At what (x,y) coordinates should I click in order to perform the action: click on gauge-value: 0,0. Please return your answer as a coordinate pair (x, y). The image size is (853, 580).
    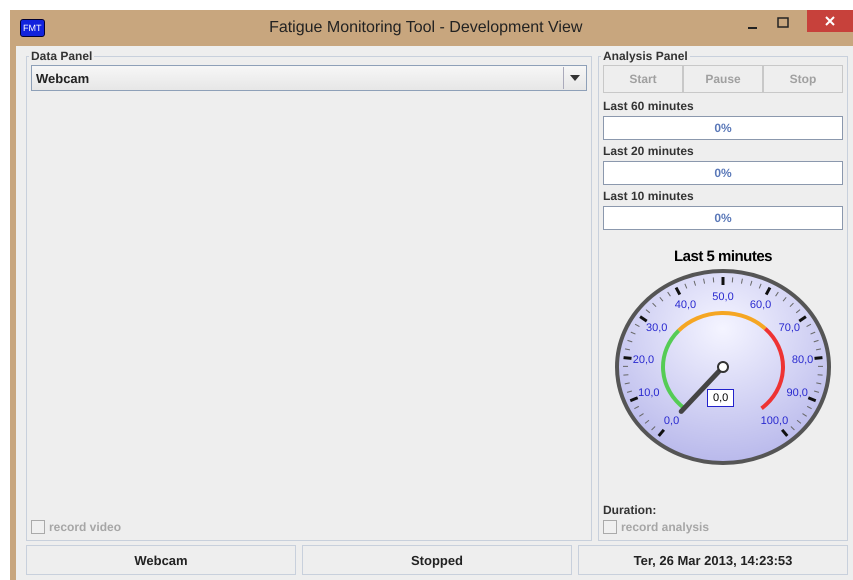
    Looking at the image, I should click on (720, 398).